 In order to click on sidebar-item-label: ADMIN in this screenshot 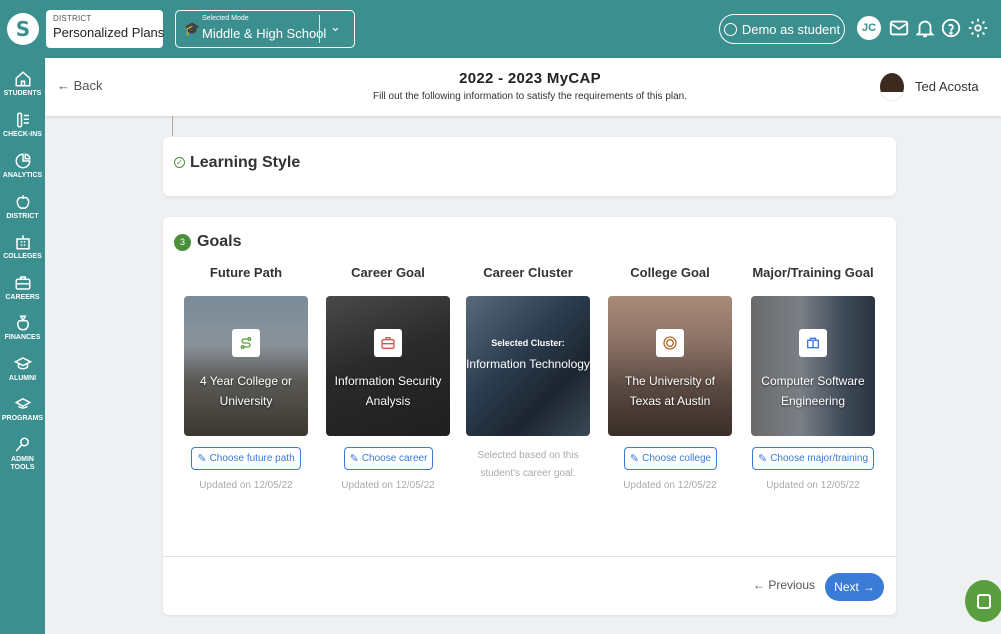, I will do `click(22, 459)`.